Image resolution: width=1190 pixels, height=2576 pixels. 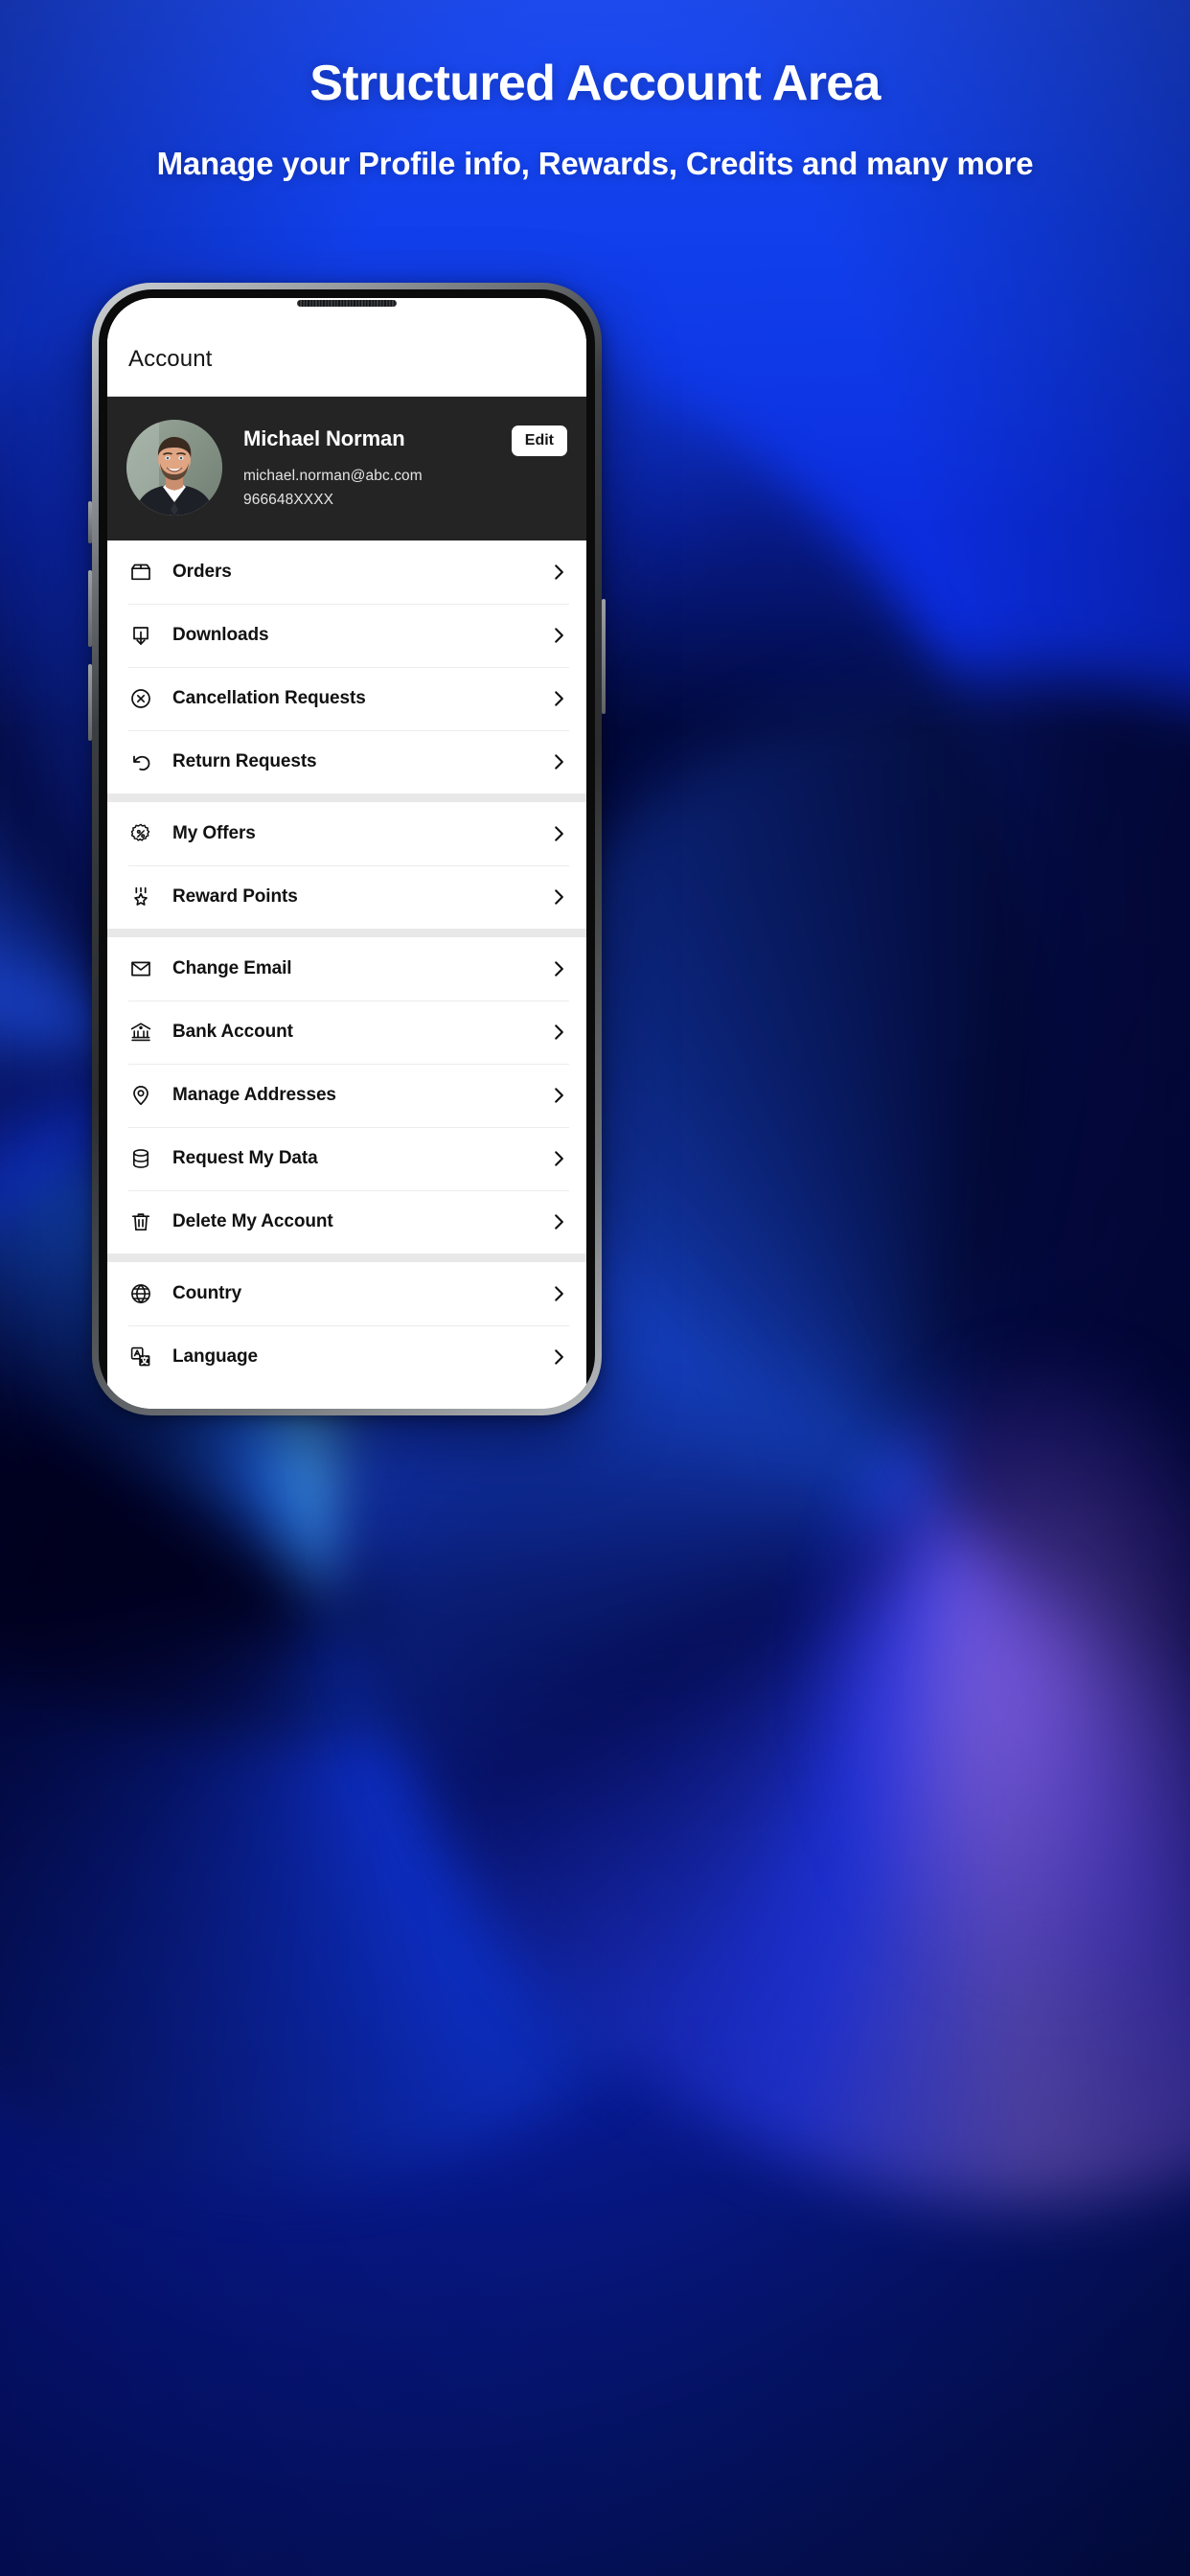 I want to click on undo-arrow-icon, so click(x=140, y=761).